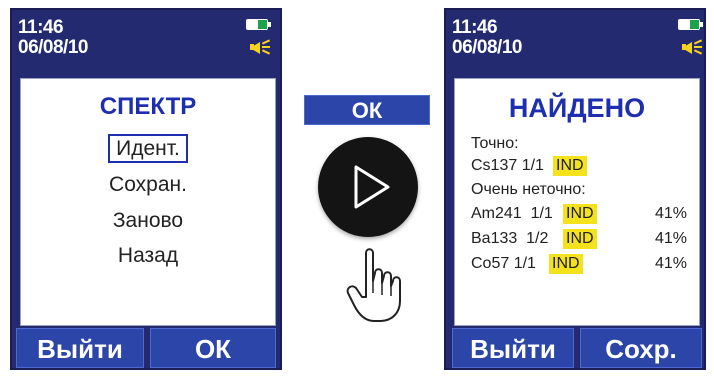 The image size is (714, 378). I want to click on result-row: Cs137 1/1 IND, so click(579, 166).